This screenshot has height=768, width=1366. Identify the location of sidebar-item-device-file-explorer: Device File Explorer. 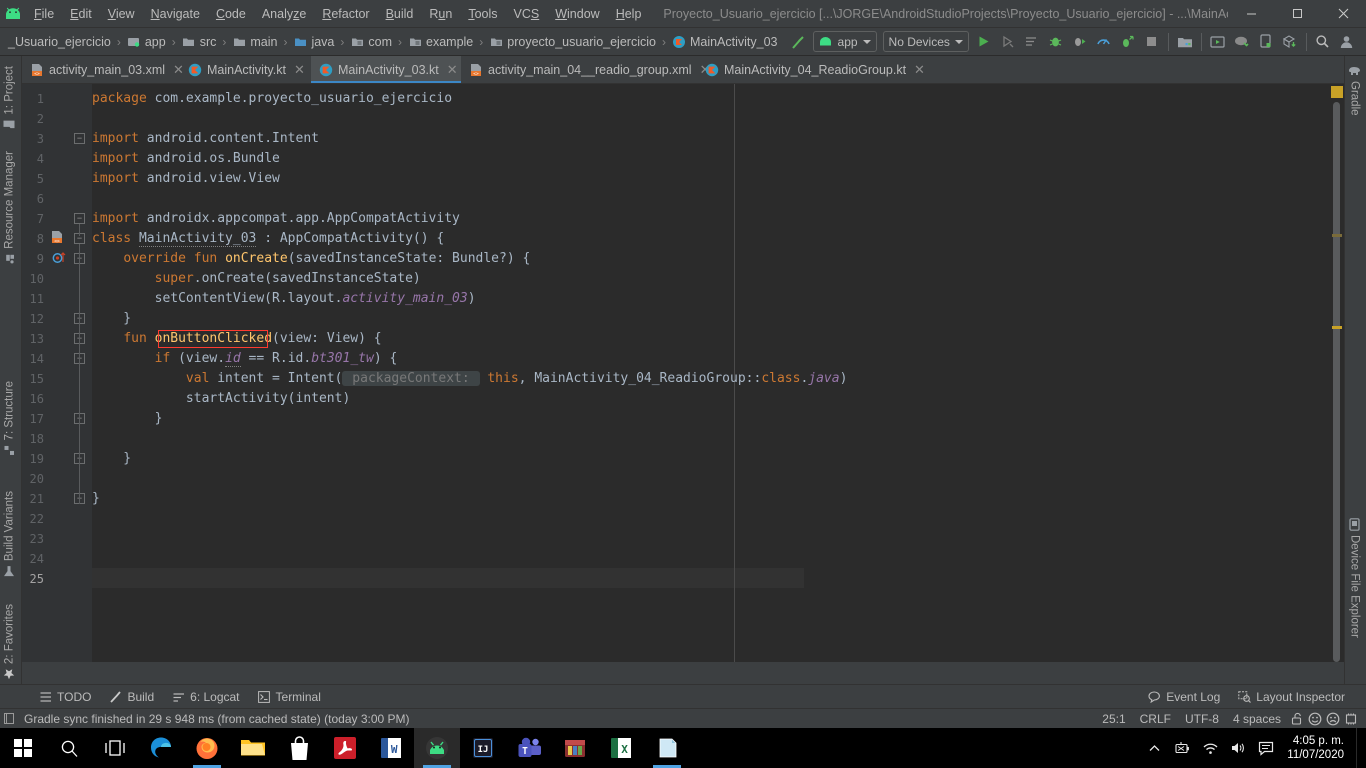
(1354, 578).